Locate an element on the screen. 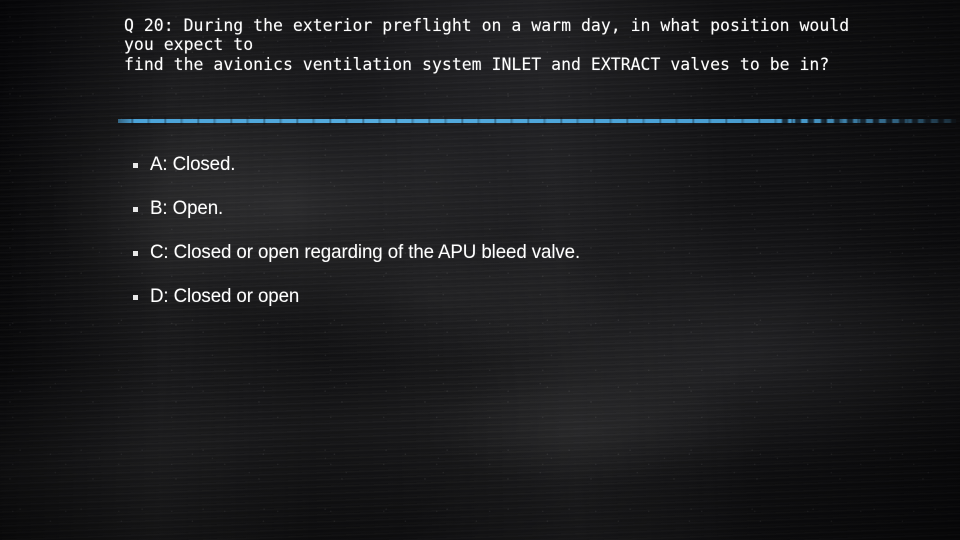 The height and width of the screenshot is (540, 960). answer-option-d-label: D: Closed or open is located at coordinates (225, 296).